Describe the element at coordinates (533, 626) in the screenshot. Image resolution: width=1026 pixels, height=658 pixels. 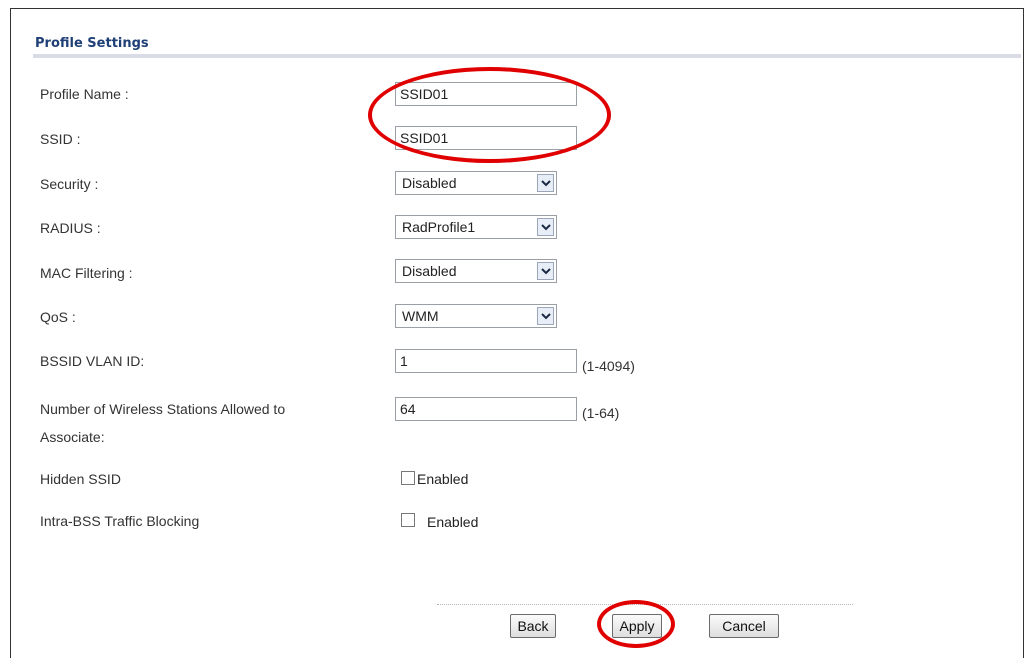
I see `back-button: Back` at that location.